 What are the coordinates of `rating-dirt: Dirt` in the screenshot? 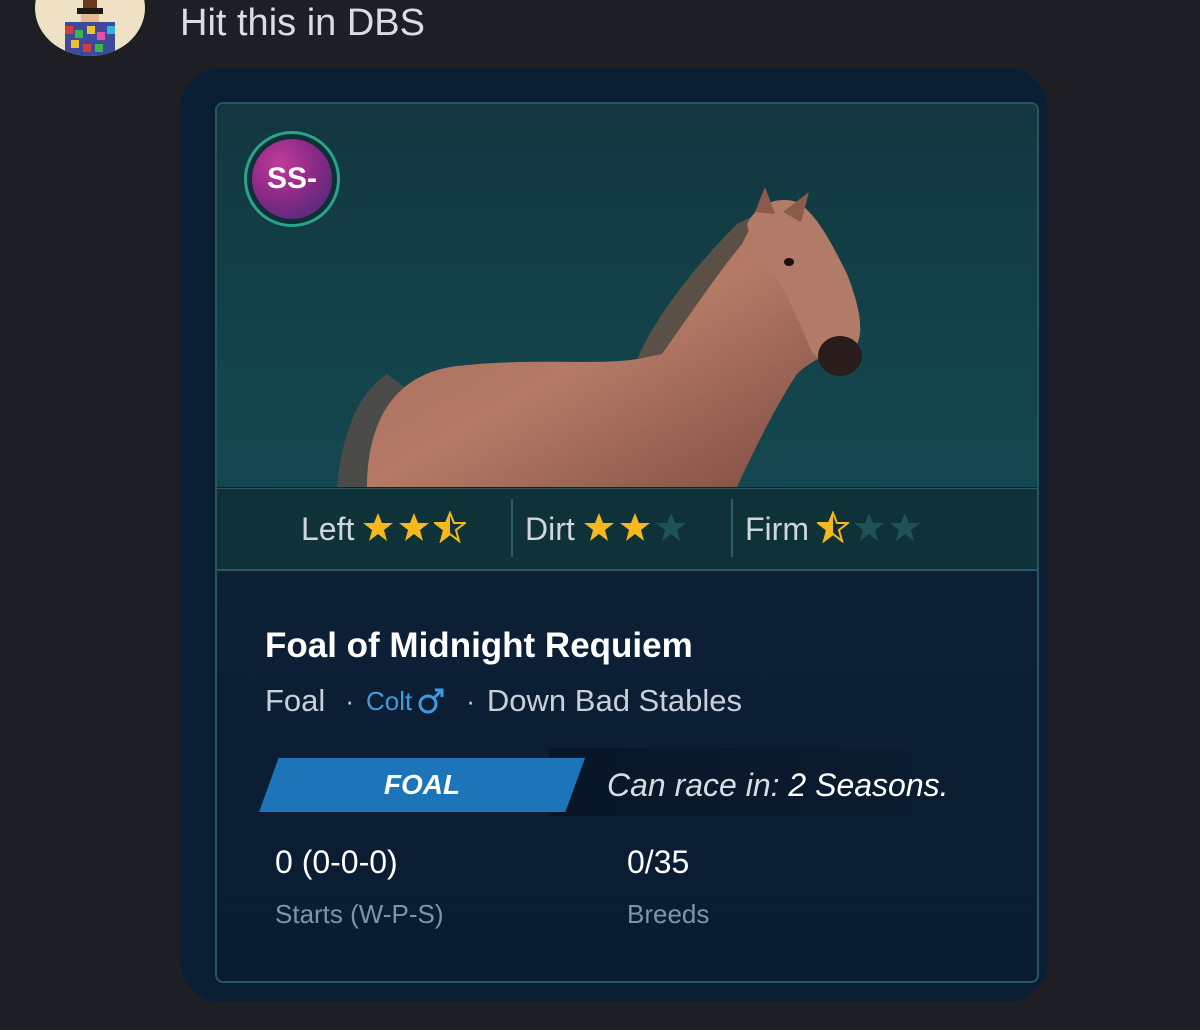 It's located at (608, 529).